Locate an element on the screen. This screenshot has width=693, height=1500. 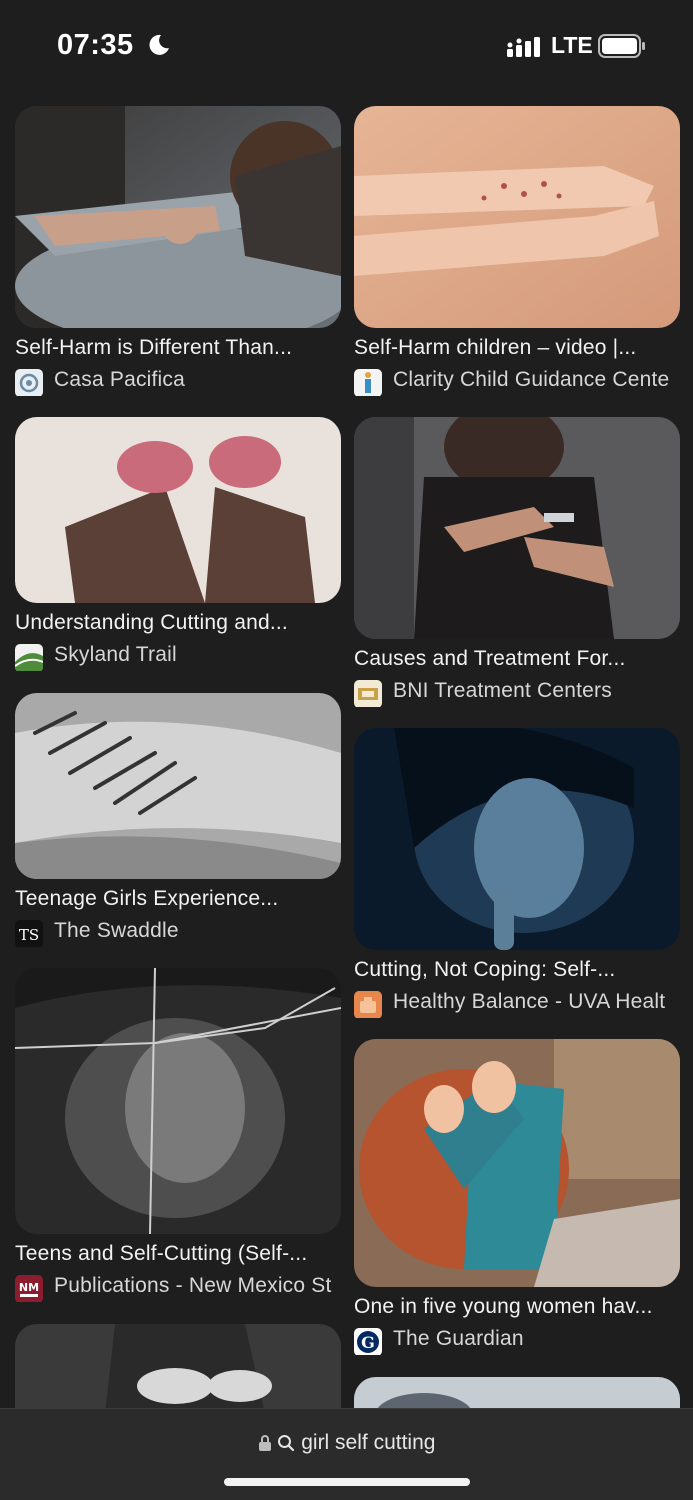
signal-icon is located at coordinates (523, 47).